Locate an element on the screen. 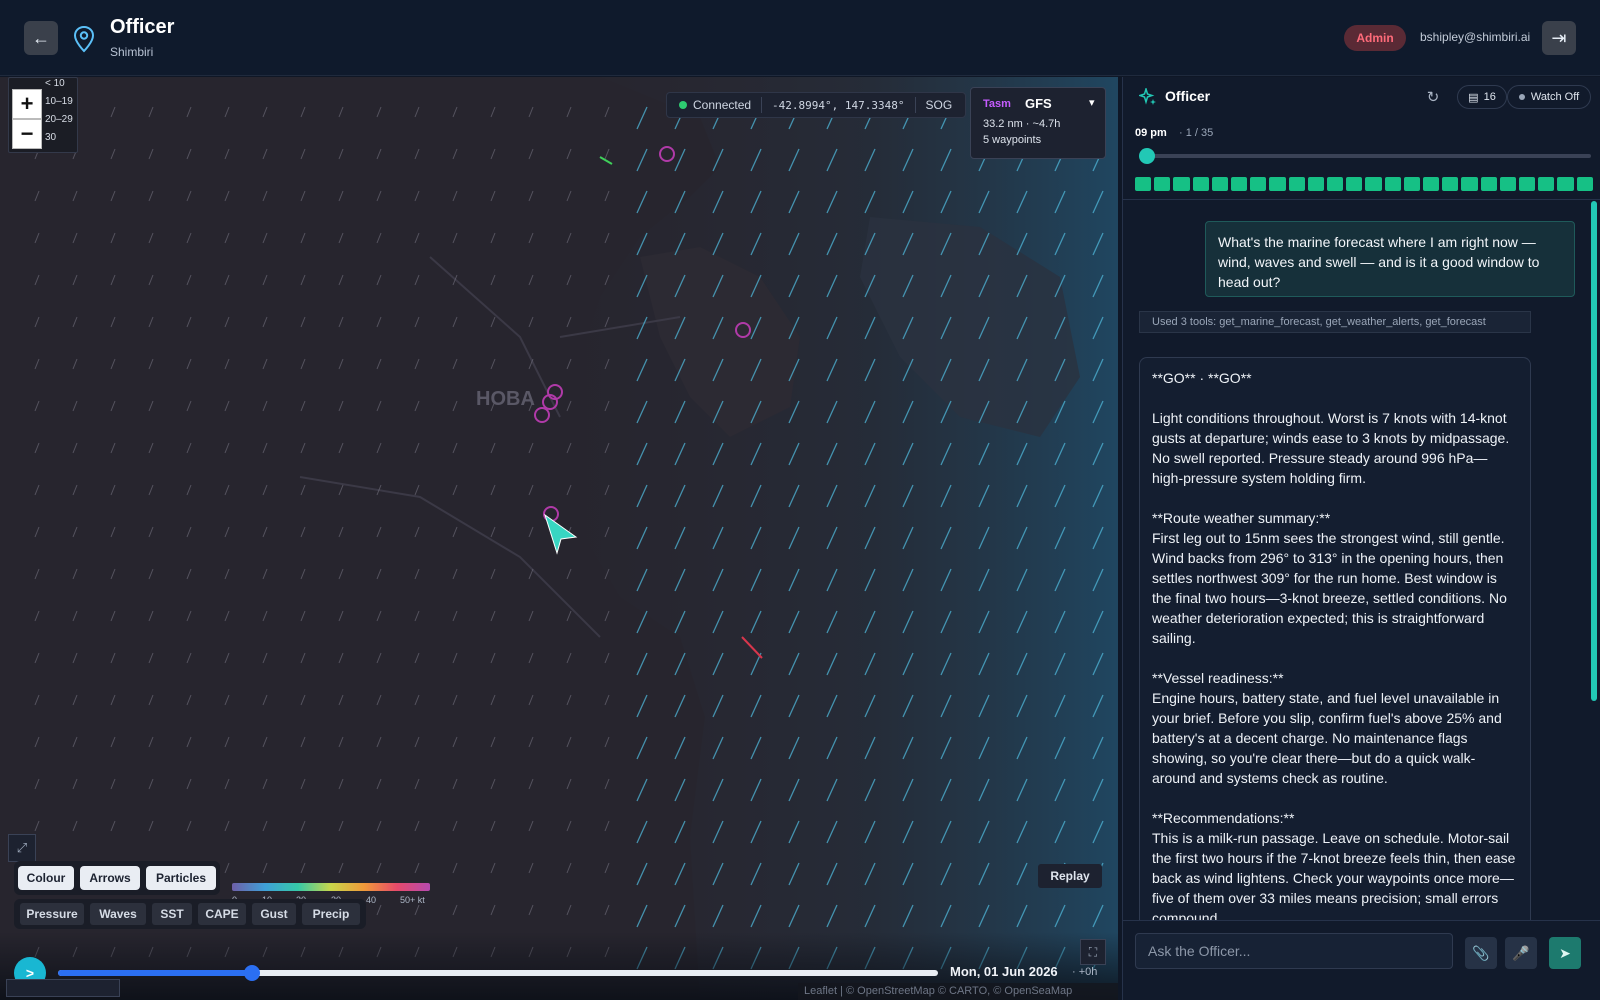 The height and width of the screenshot is (1000, 1600). mode-particles-button: Particles is located at coordinates (181, 878).